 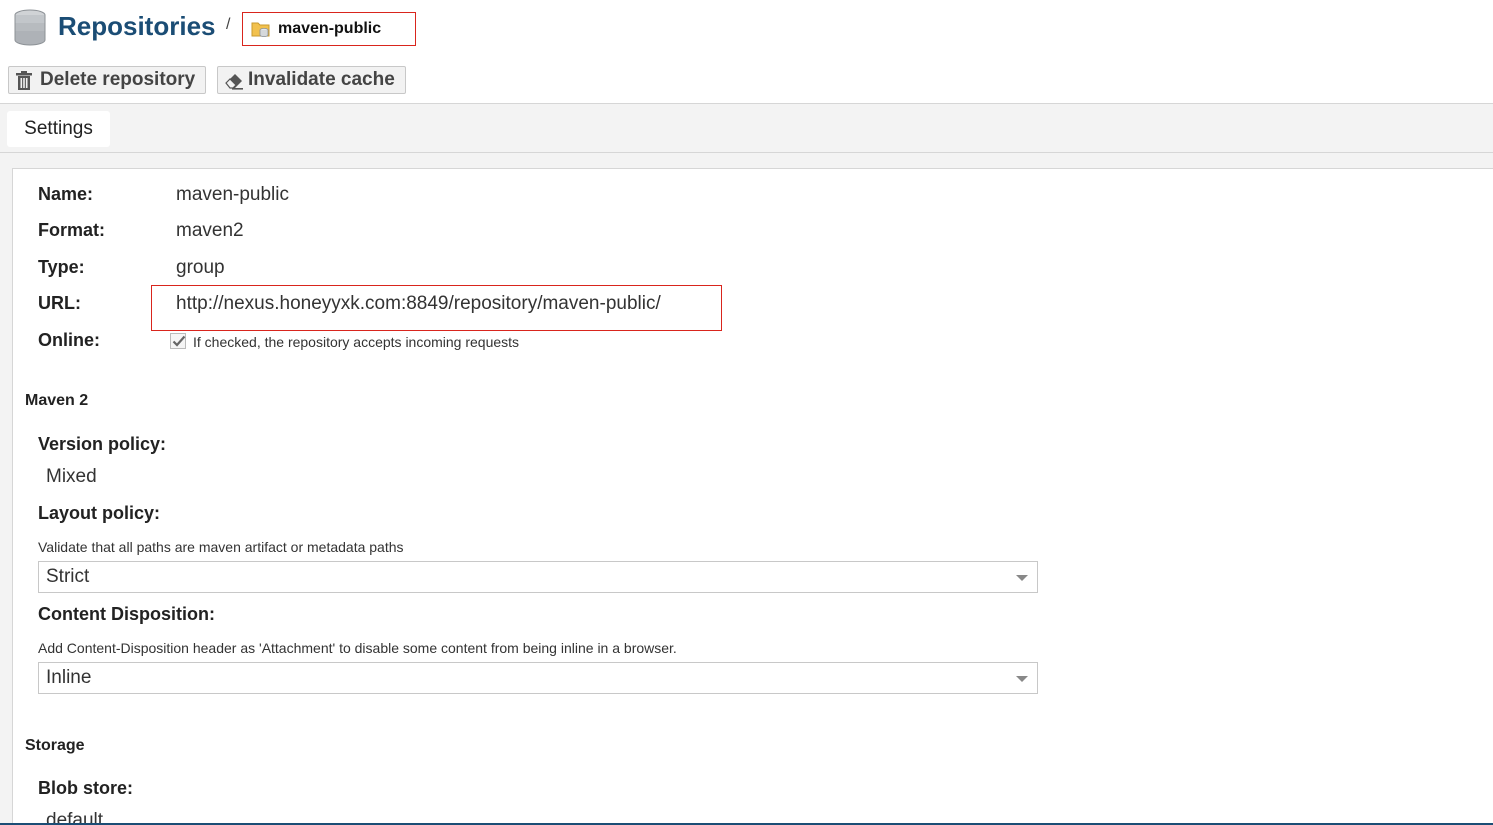 I want to click on database-icon, so click(x=30, y=27).